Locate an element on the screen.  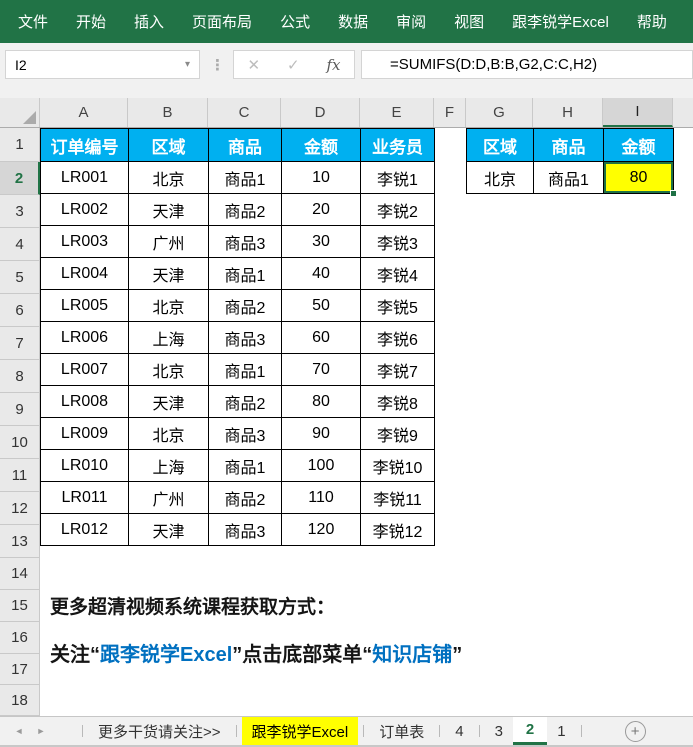
ribbon-tab-view: 视图 is located at coordinates (469, 21).